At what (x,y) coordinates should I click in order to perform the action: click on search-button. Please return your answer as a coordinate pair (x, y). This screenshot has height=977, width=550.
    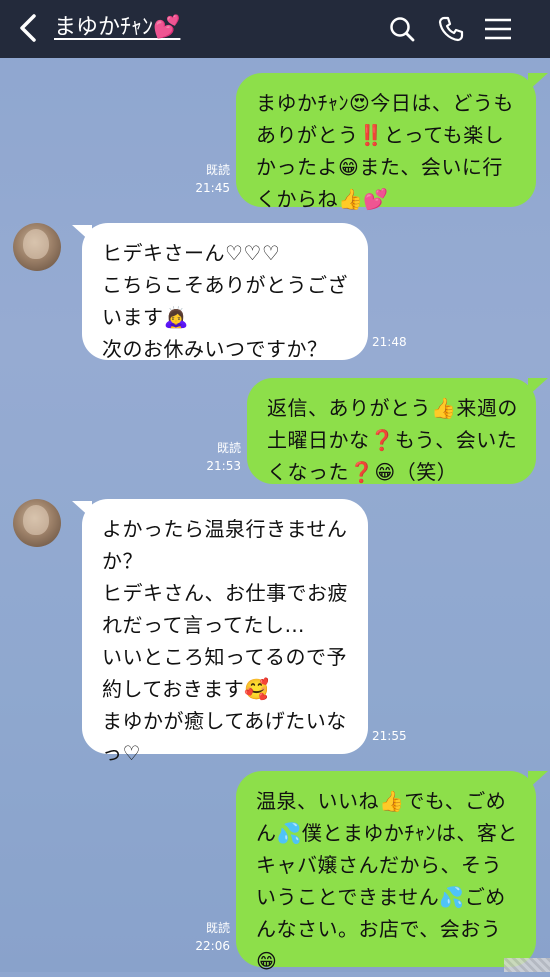
    Looking at the image, I should click on (402, 29).